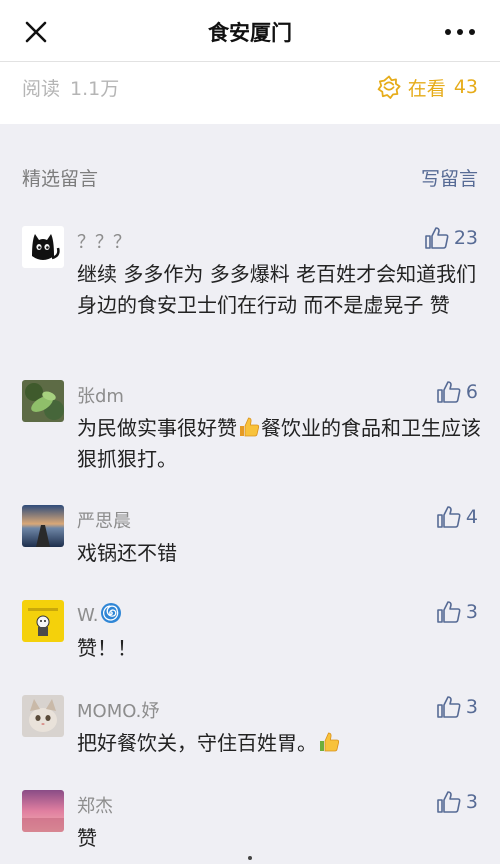 This screenshot has height=864, width=500. Describe the element at coordinates (111, 613) in the screenshot. I see `spiral-icon` at that location.